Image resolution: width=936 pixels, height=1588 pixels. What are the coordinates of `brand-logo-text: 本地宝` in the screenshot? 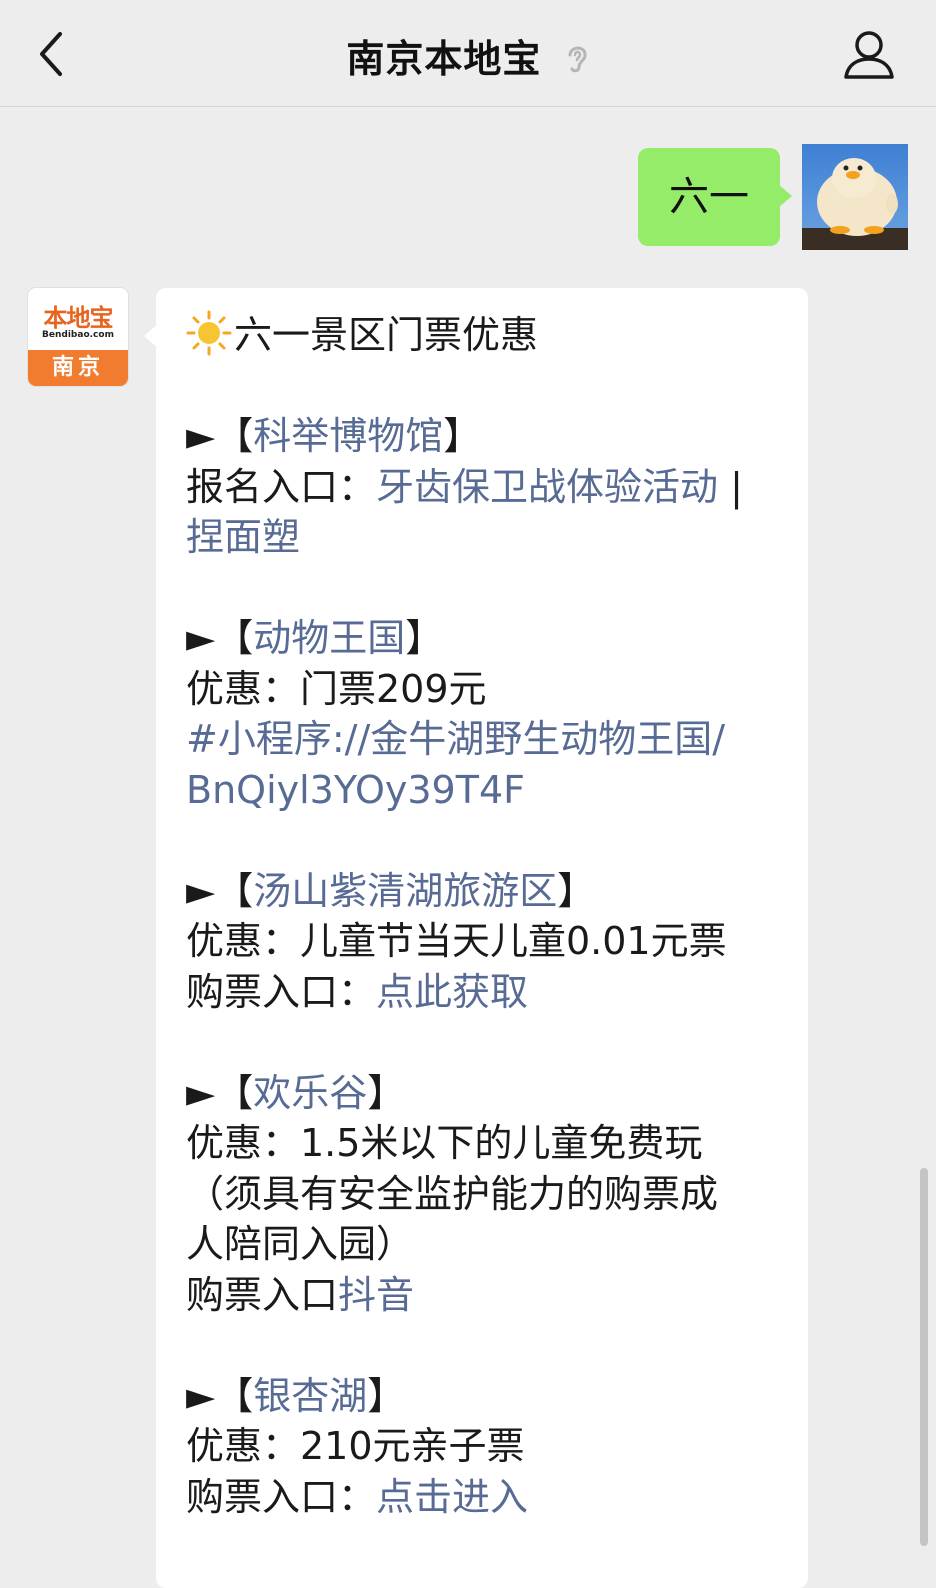 It's located at (78, 317).